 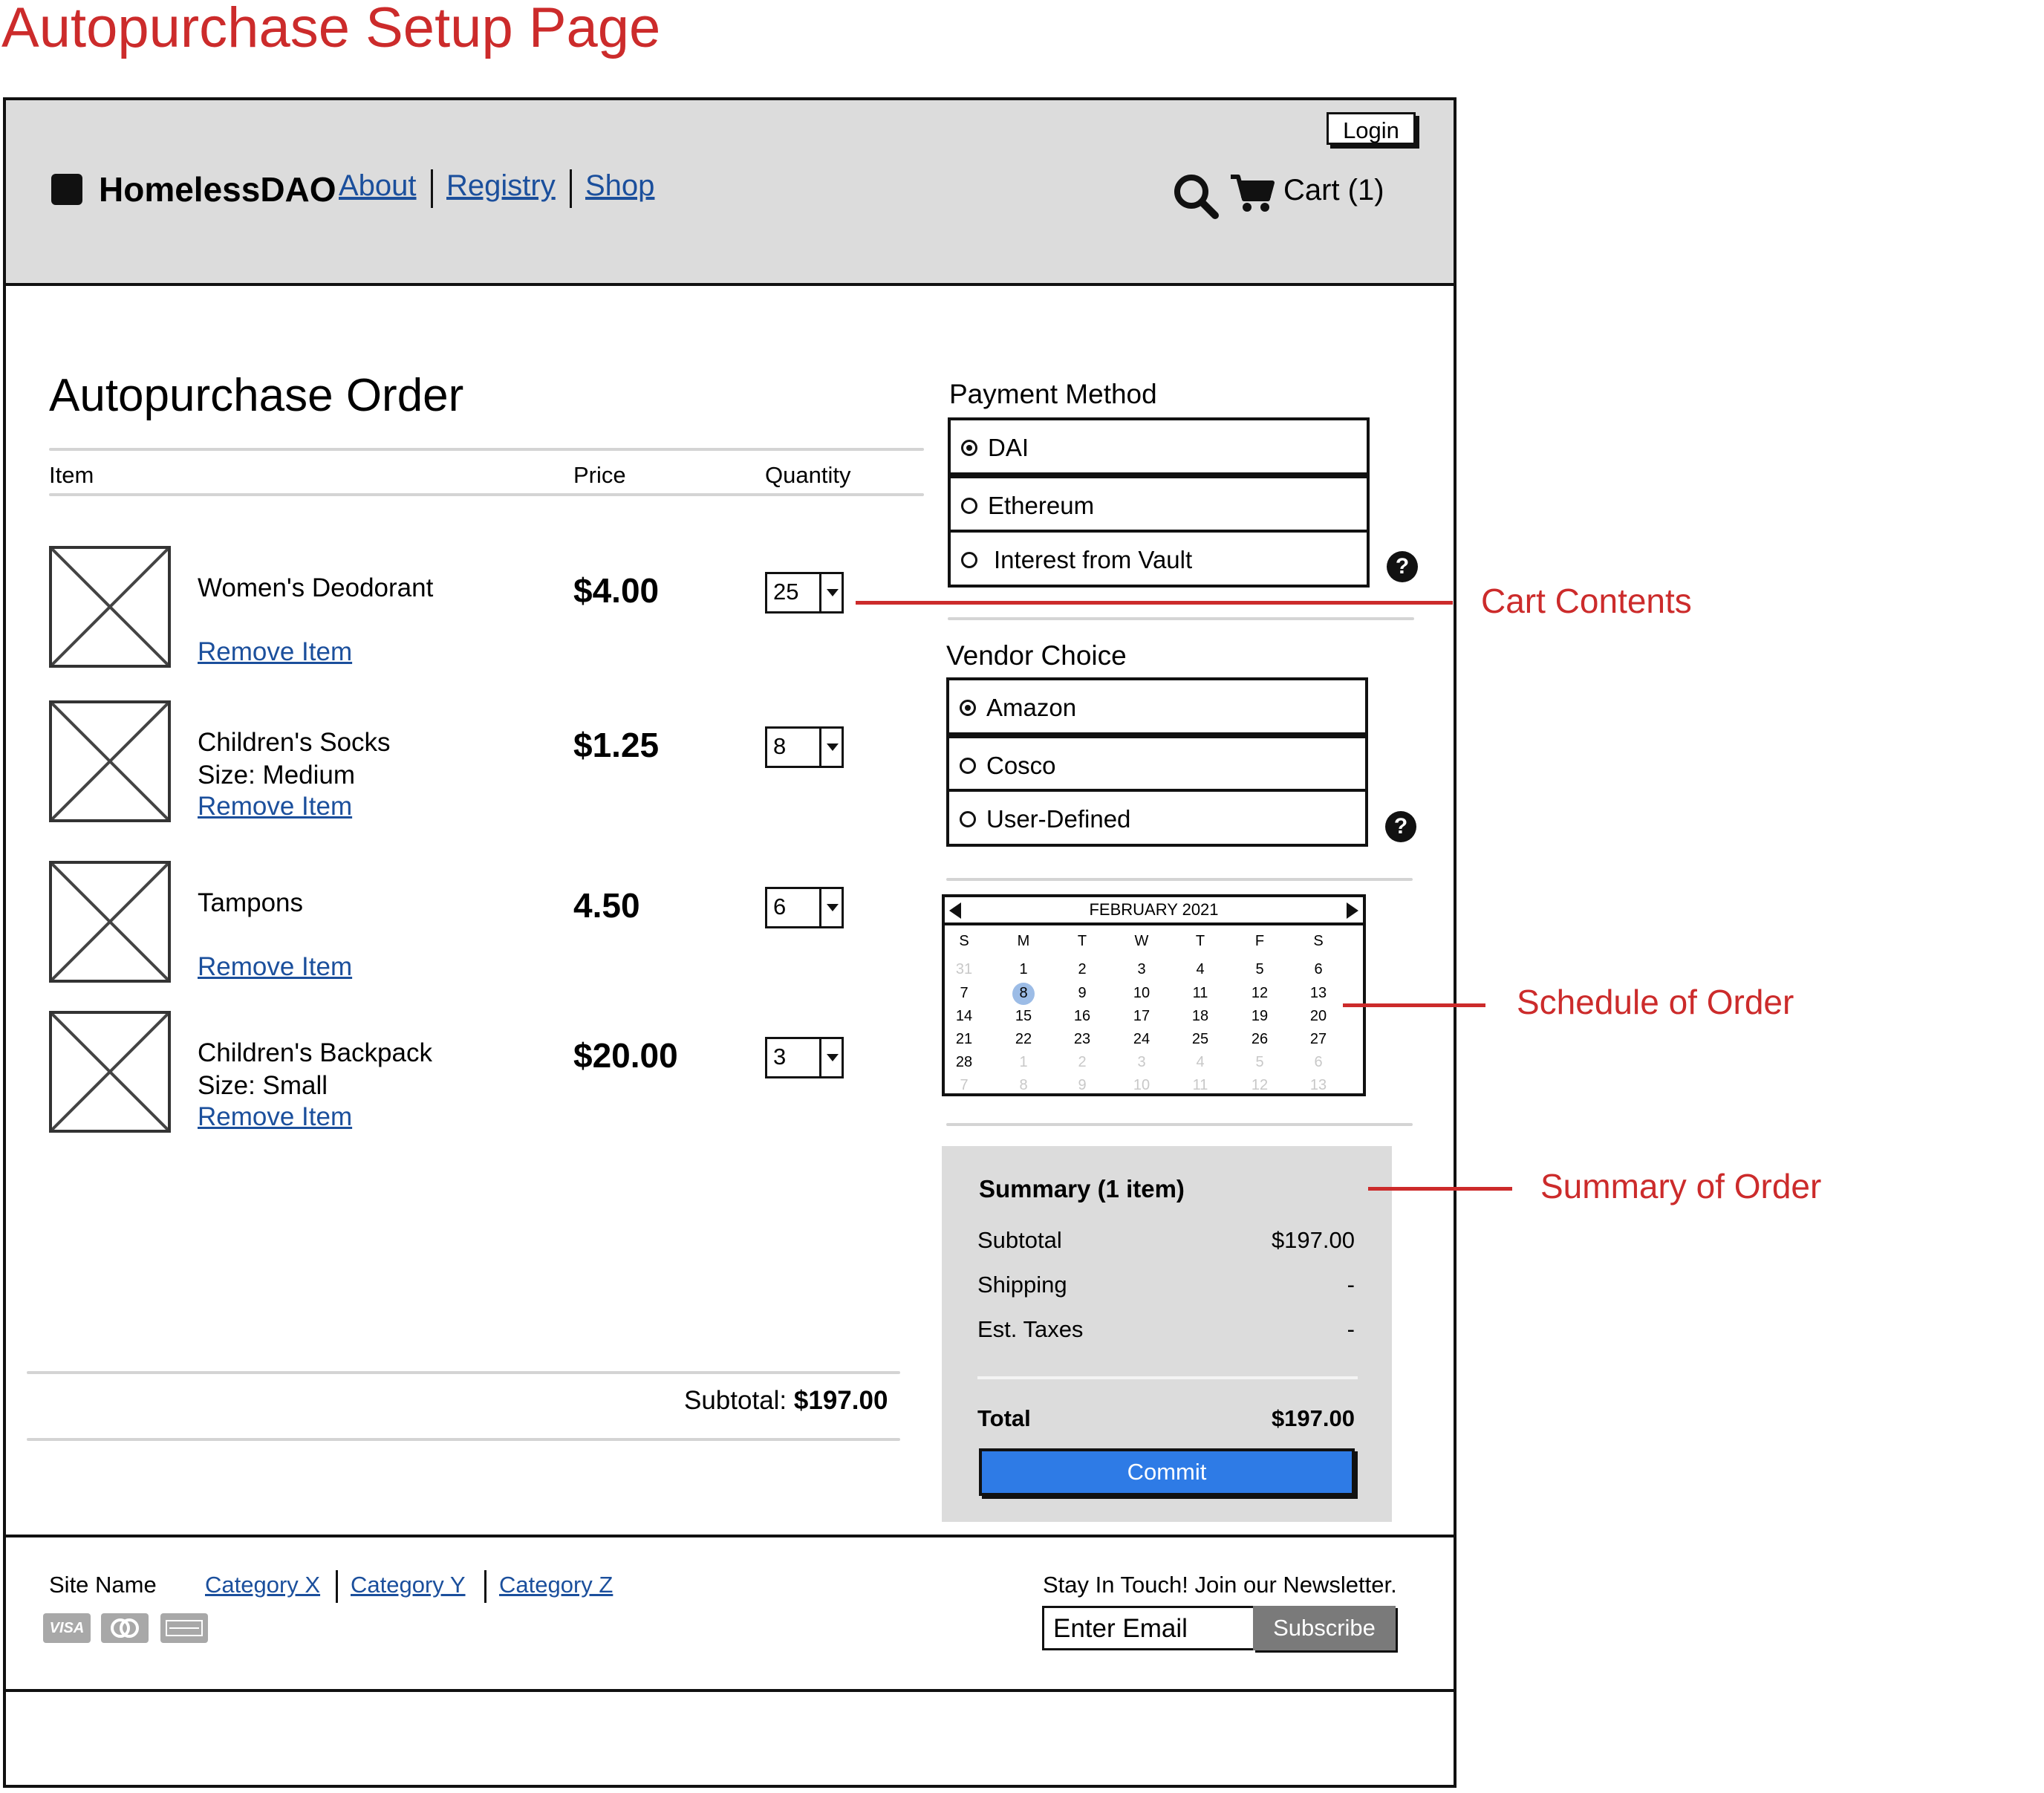 I want to click on quantity-select: 8, so click(x=804, y=747).